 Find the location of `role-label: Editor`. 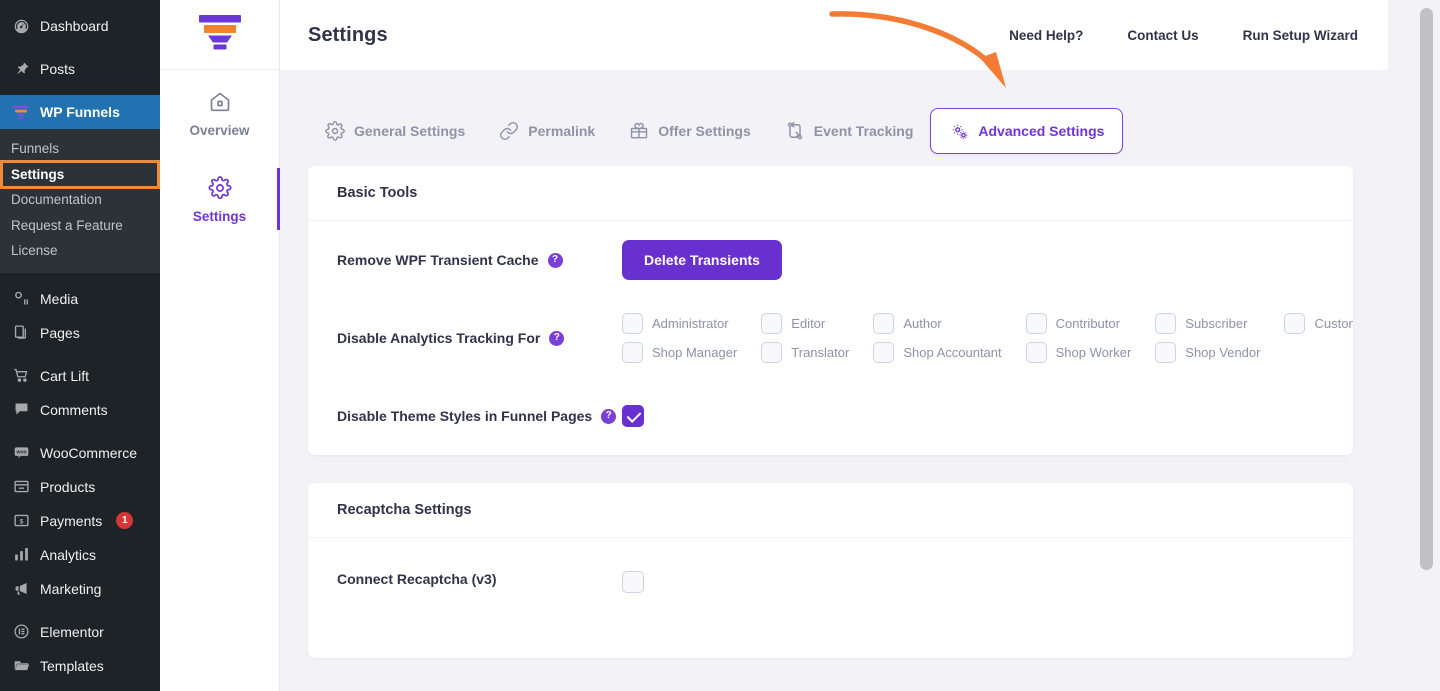

role-label: Editor is located at coordinates (808, 323).